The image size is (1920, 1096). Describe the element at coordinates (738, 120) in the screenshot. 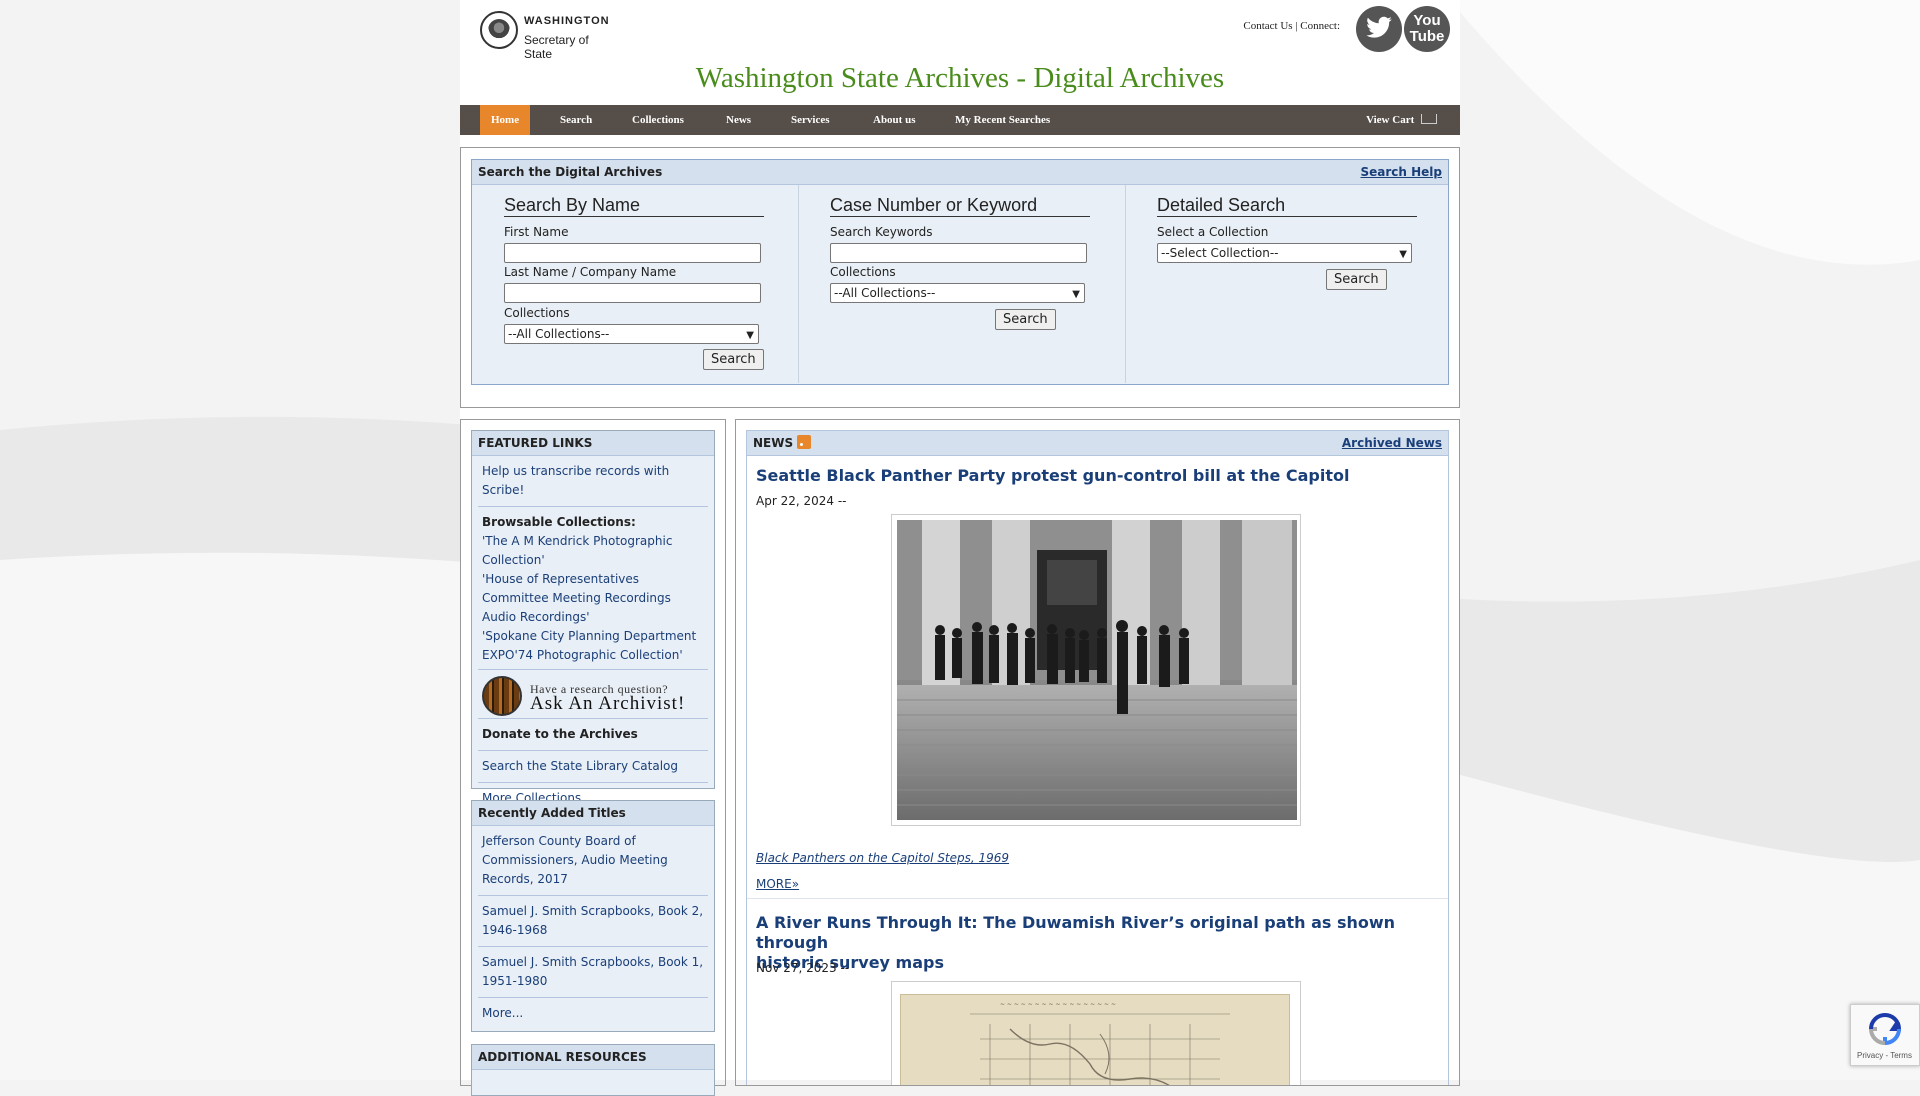

I see `nav-news: News` at that location.